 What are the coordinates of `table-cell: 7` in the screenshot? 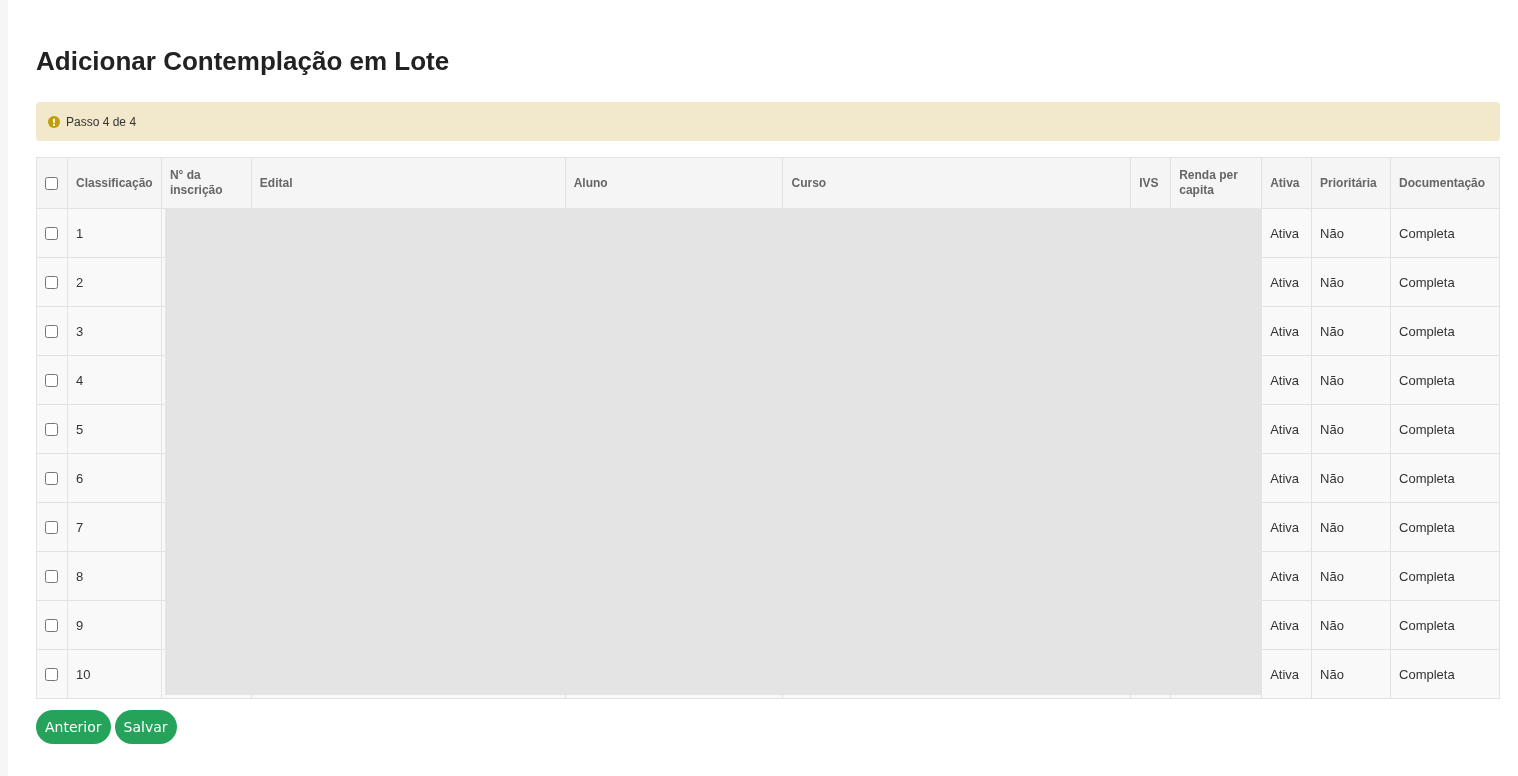 It's located at (79, 527).